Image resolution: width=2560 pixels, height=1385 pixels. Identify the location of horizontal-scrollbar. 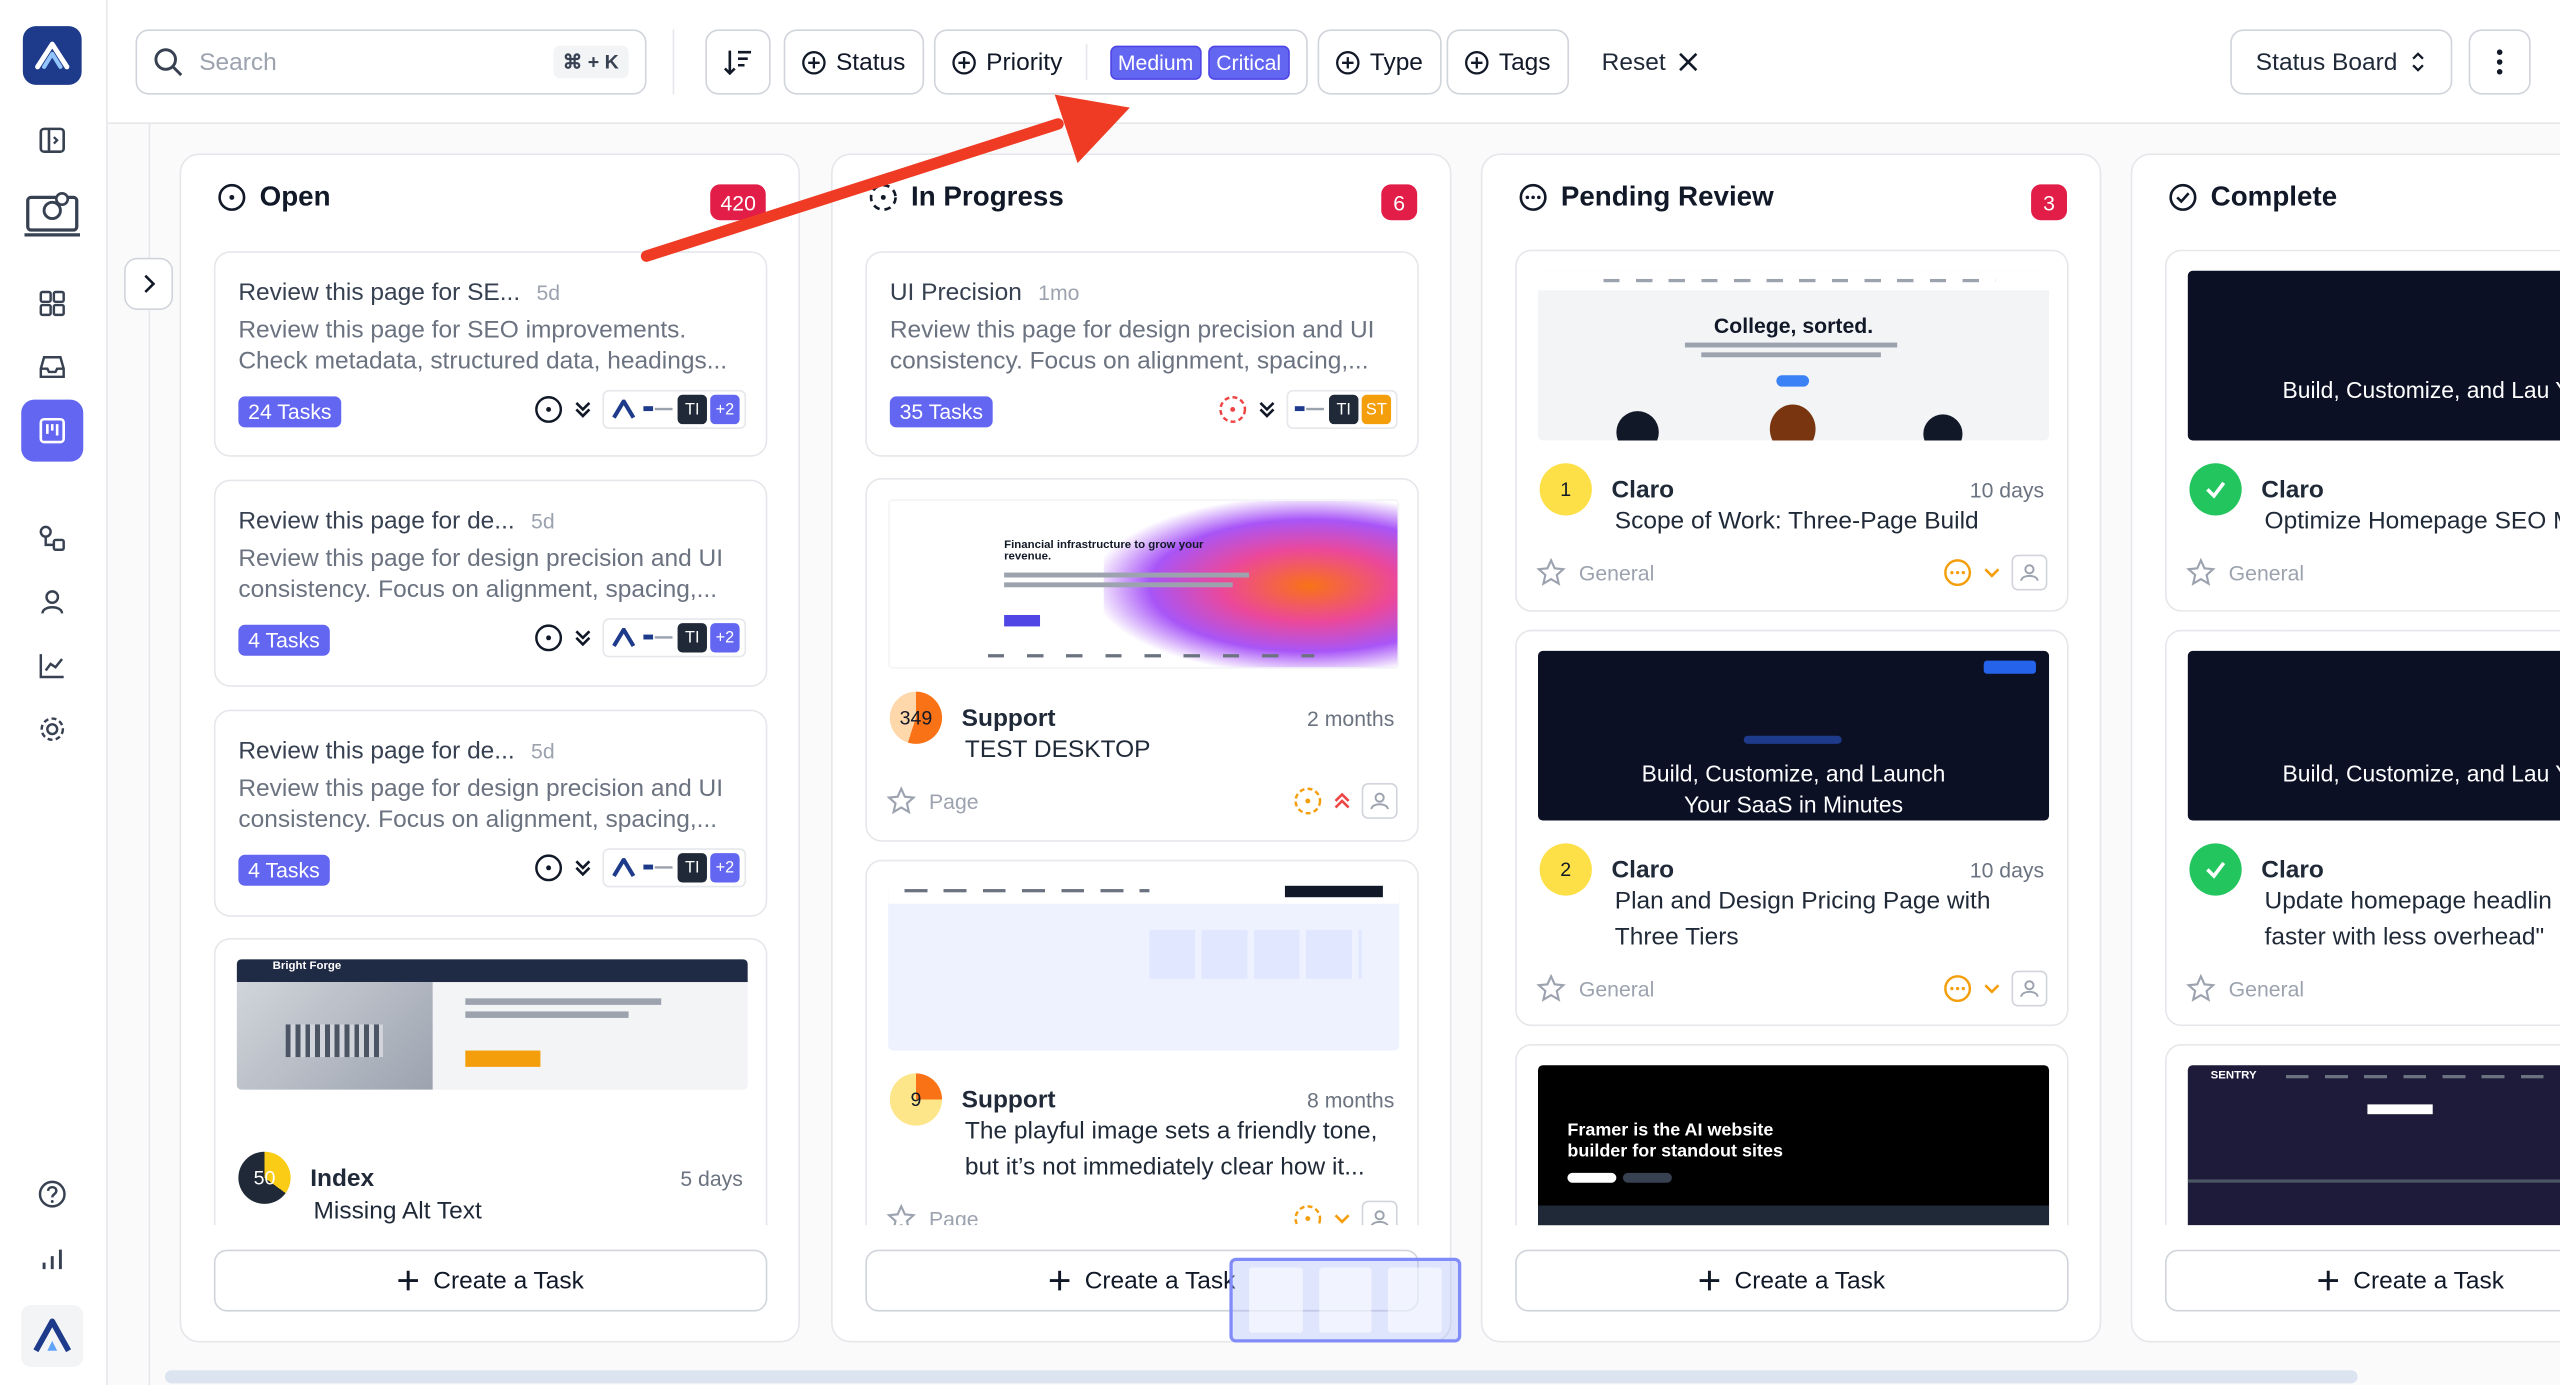
(1261, 1377).